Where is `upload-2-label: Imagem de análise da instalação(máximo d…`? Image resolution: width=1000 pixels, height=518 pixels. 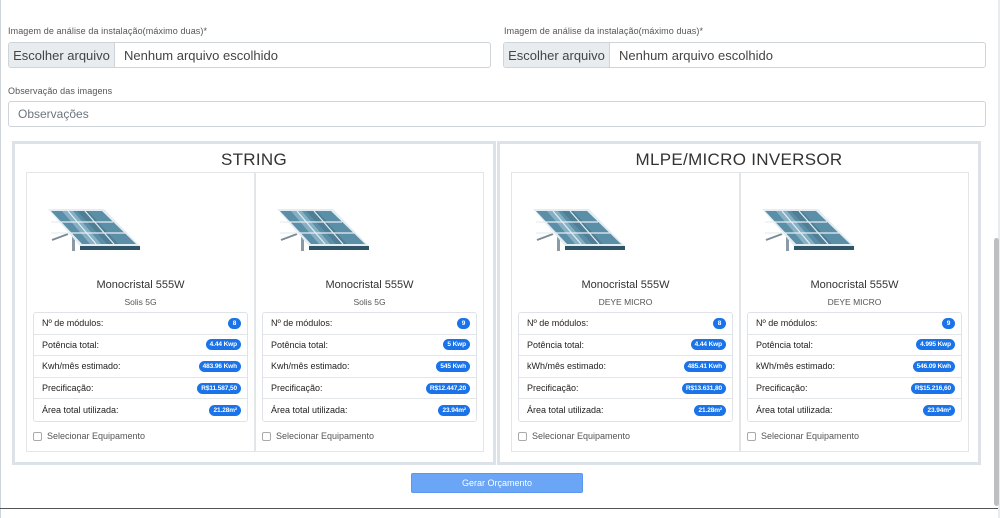 upload-2-label: Imagem de análise da instalação(máximo d… is located at coordinates (604, 31).